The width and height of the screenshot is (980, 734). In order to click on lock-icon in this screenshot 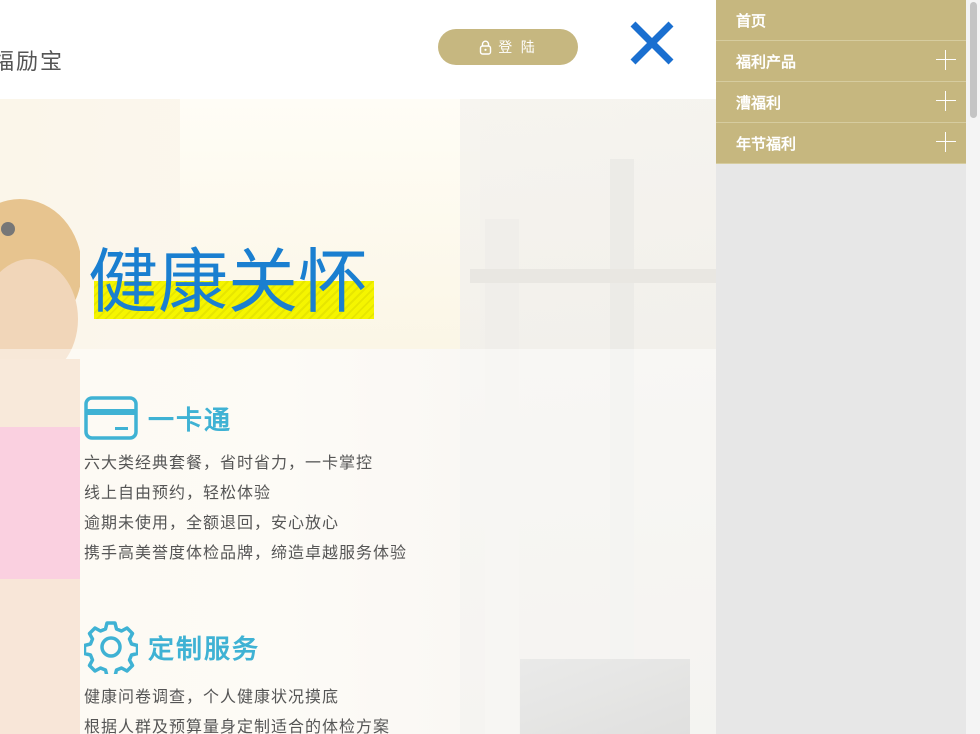, I will do `click(486, 47)`.